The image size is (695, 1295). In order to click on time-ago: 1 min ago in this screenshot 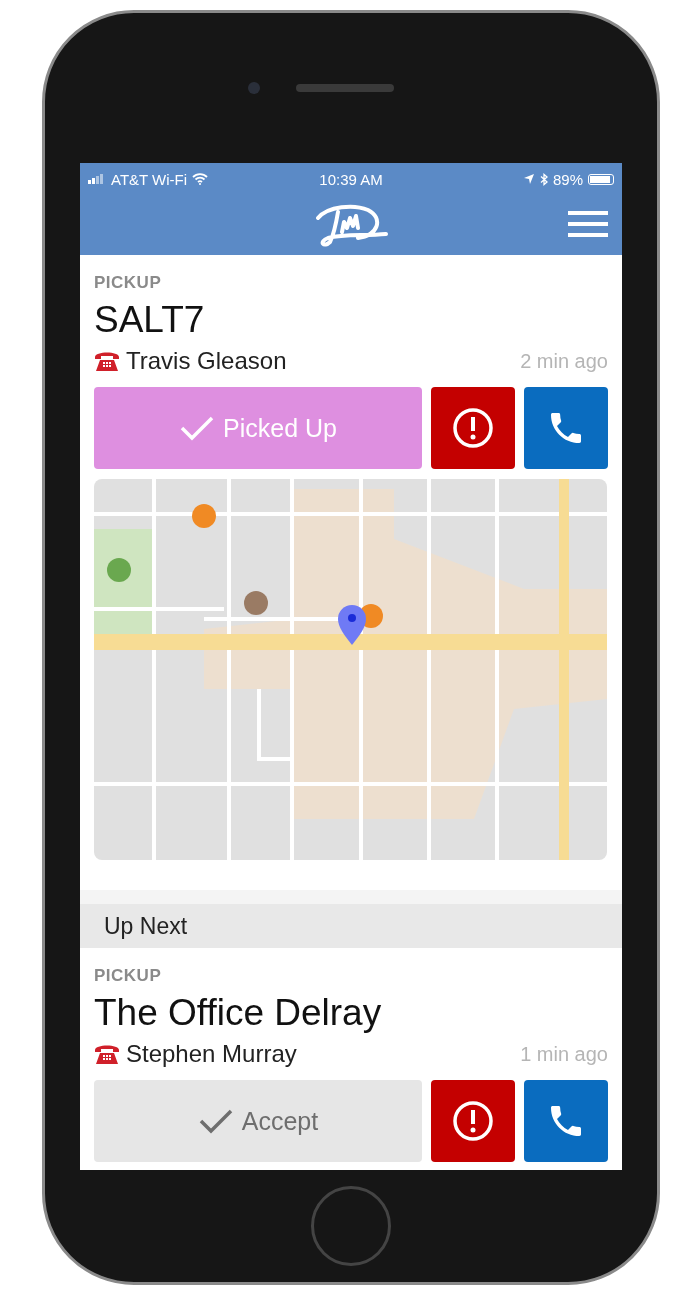, I will do `click(564, 1054)`.